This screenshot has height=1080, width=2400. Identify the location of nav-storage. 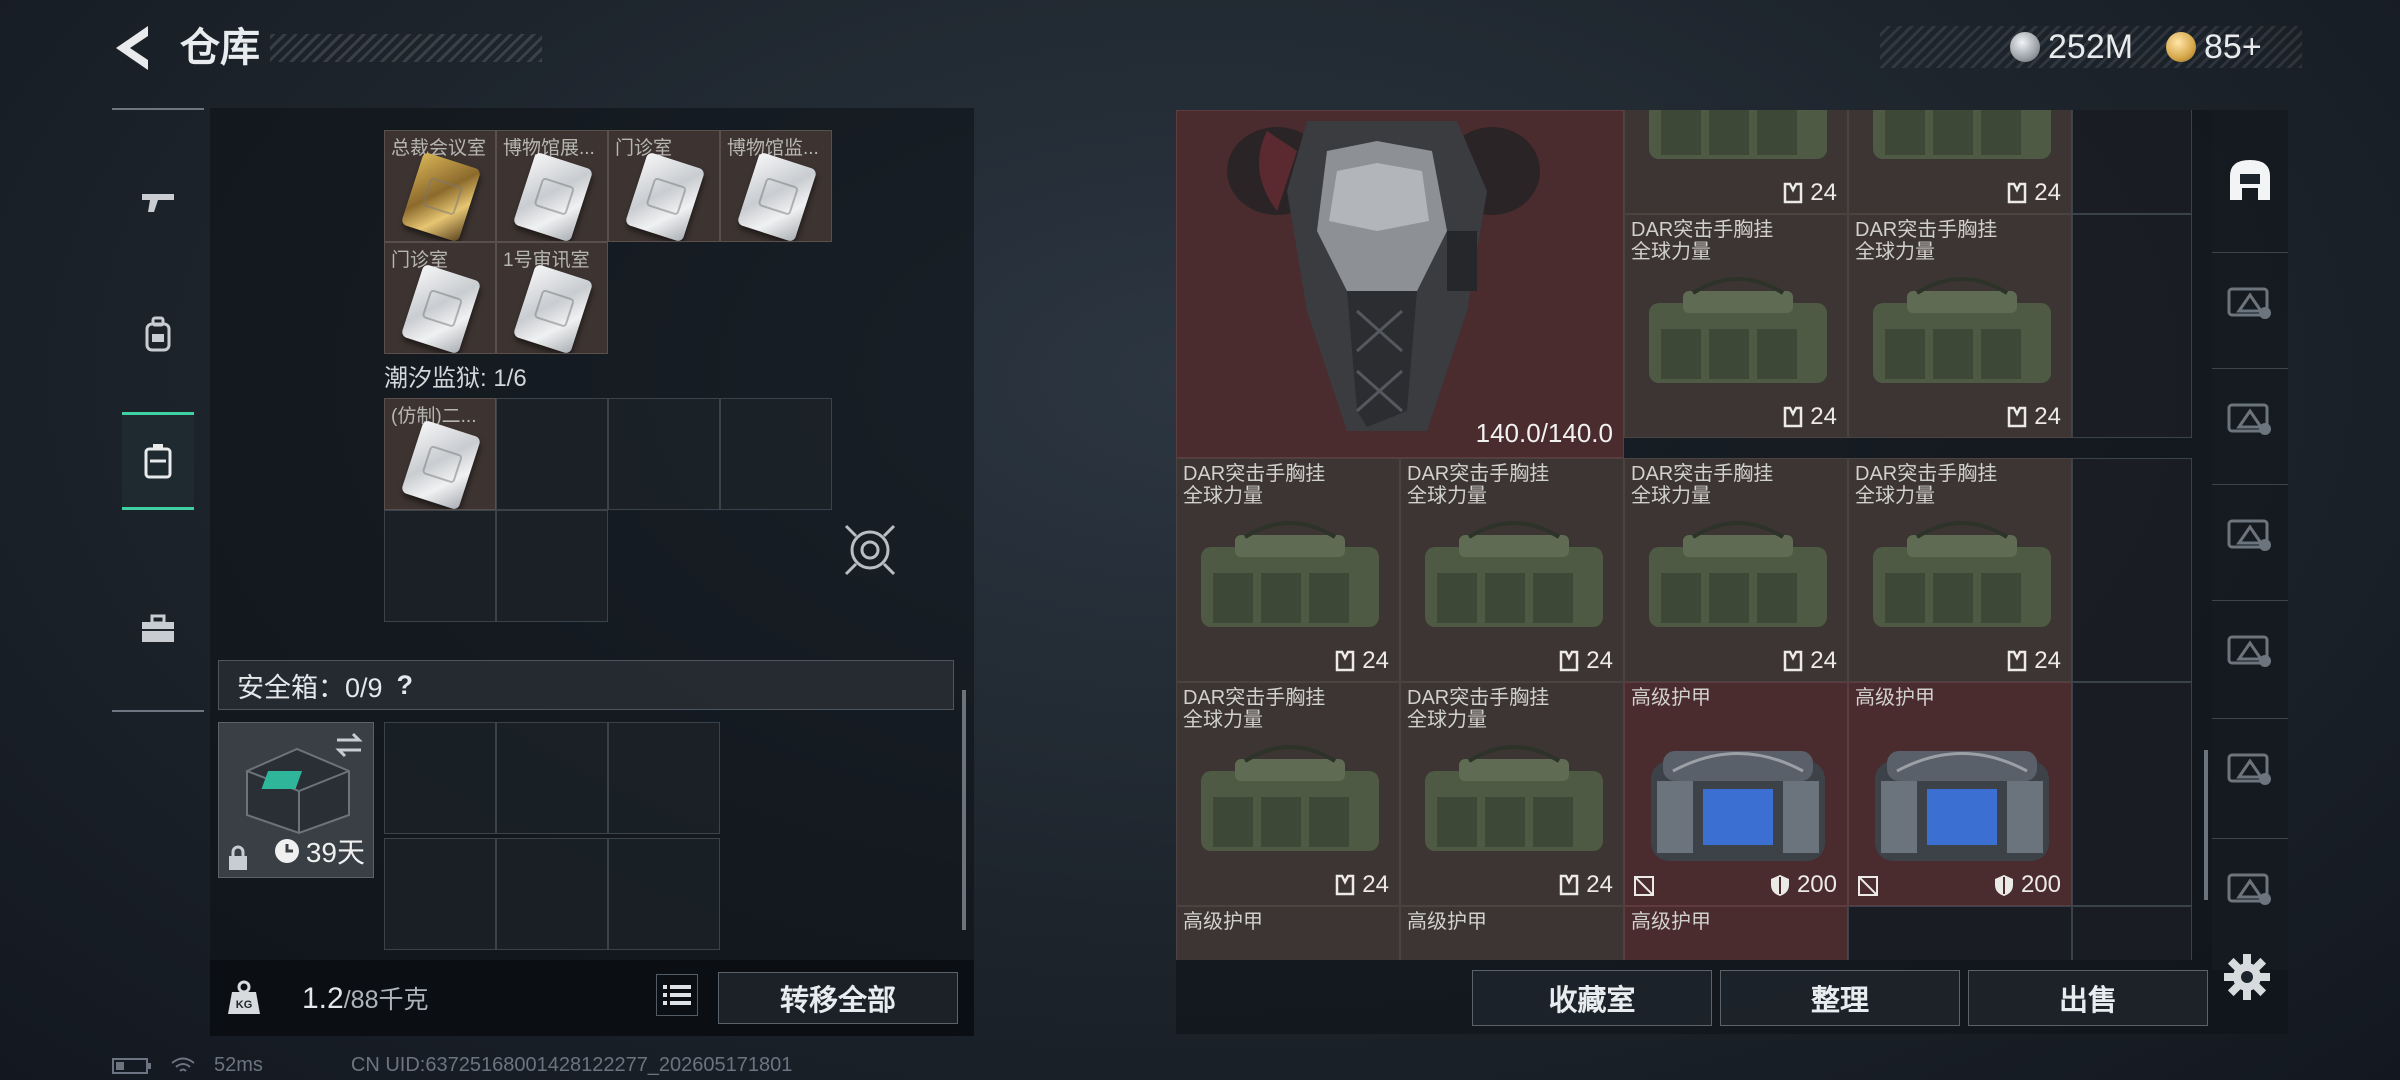
(158, 461).